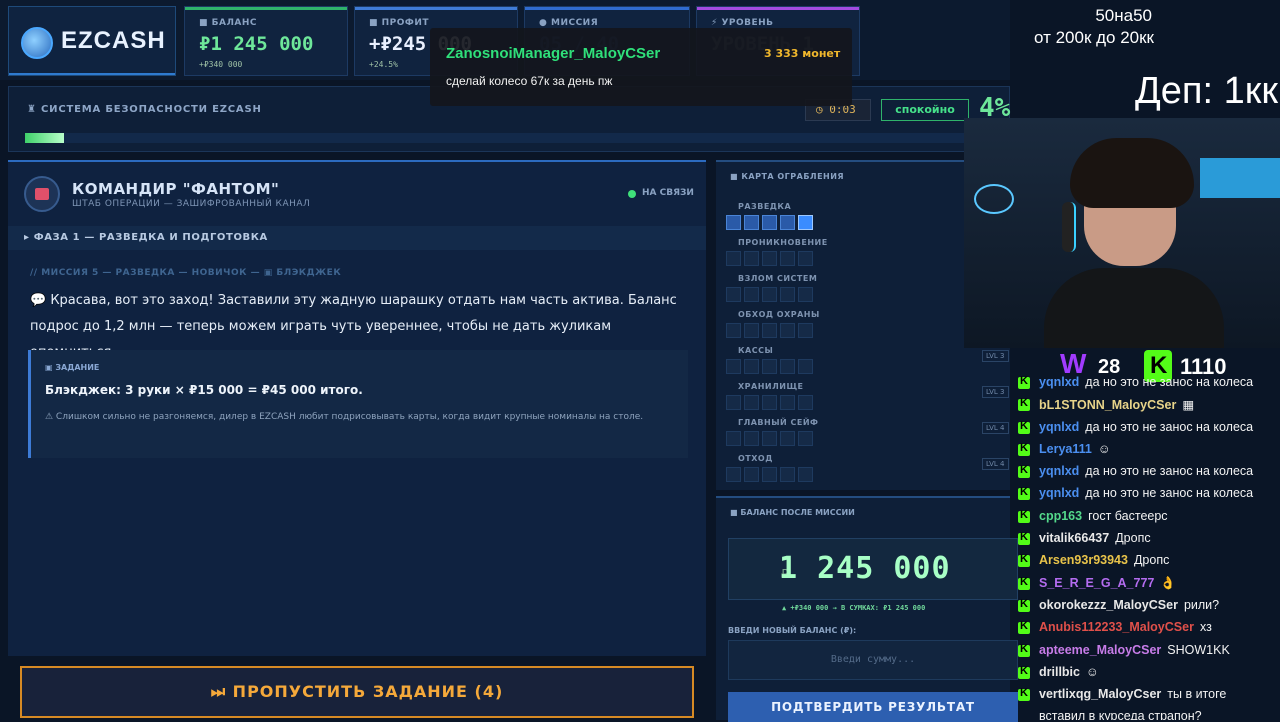 This screenshot has width=1280, height=722. Describe the element at coordinates (778, 278) in the screenshot. I see `map-stage-label: ВЗЛОМ СИСТЕМ` at that location.